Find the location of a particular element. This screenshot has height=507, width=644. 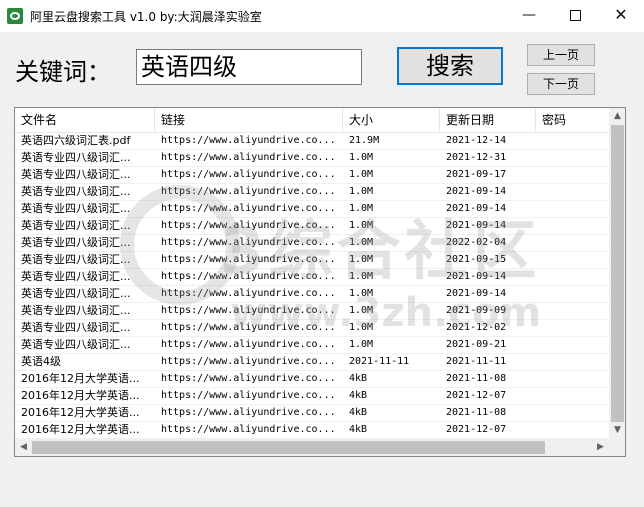

table-header: 文件名 链接 大小 更新日期 密码 is located at coordinates (313, 120).